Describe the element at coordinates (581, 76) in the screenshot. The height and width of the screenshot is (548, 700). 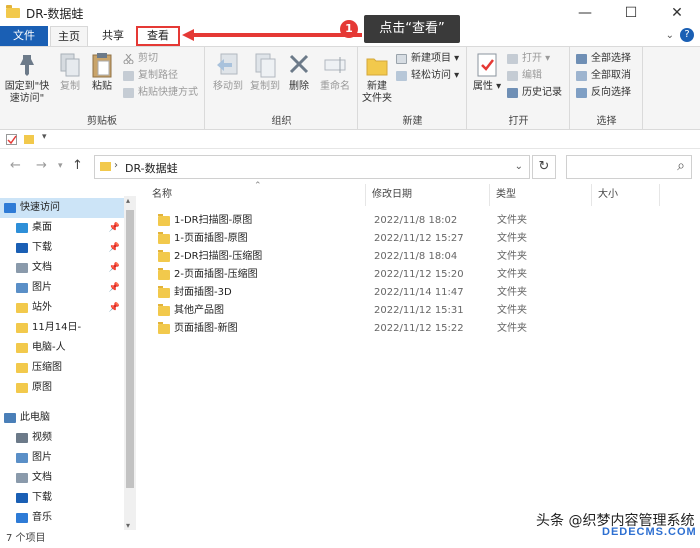
I see `select-none-icon` at that location.